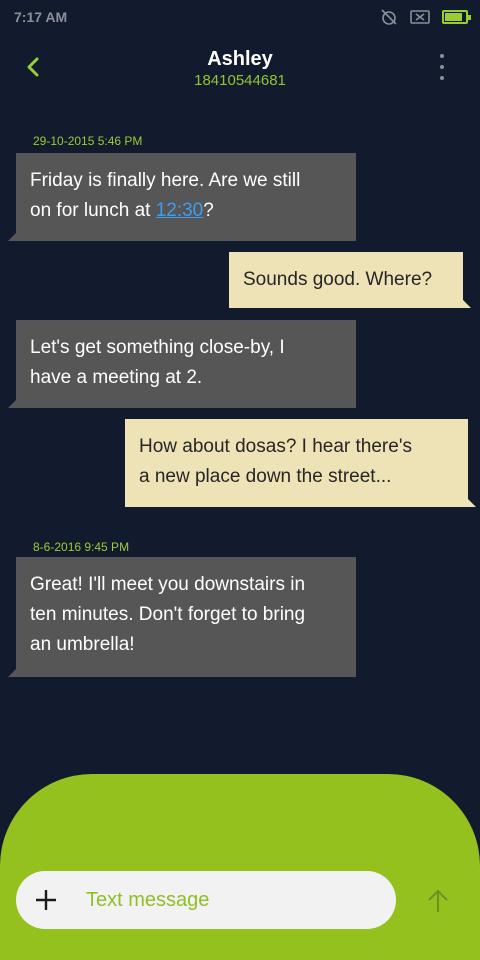  I want to click on message-text: ?, so click(208, 210).